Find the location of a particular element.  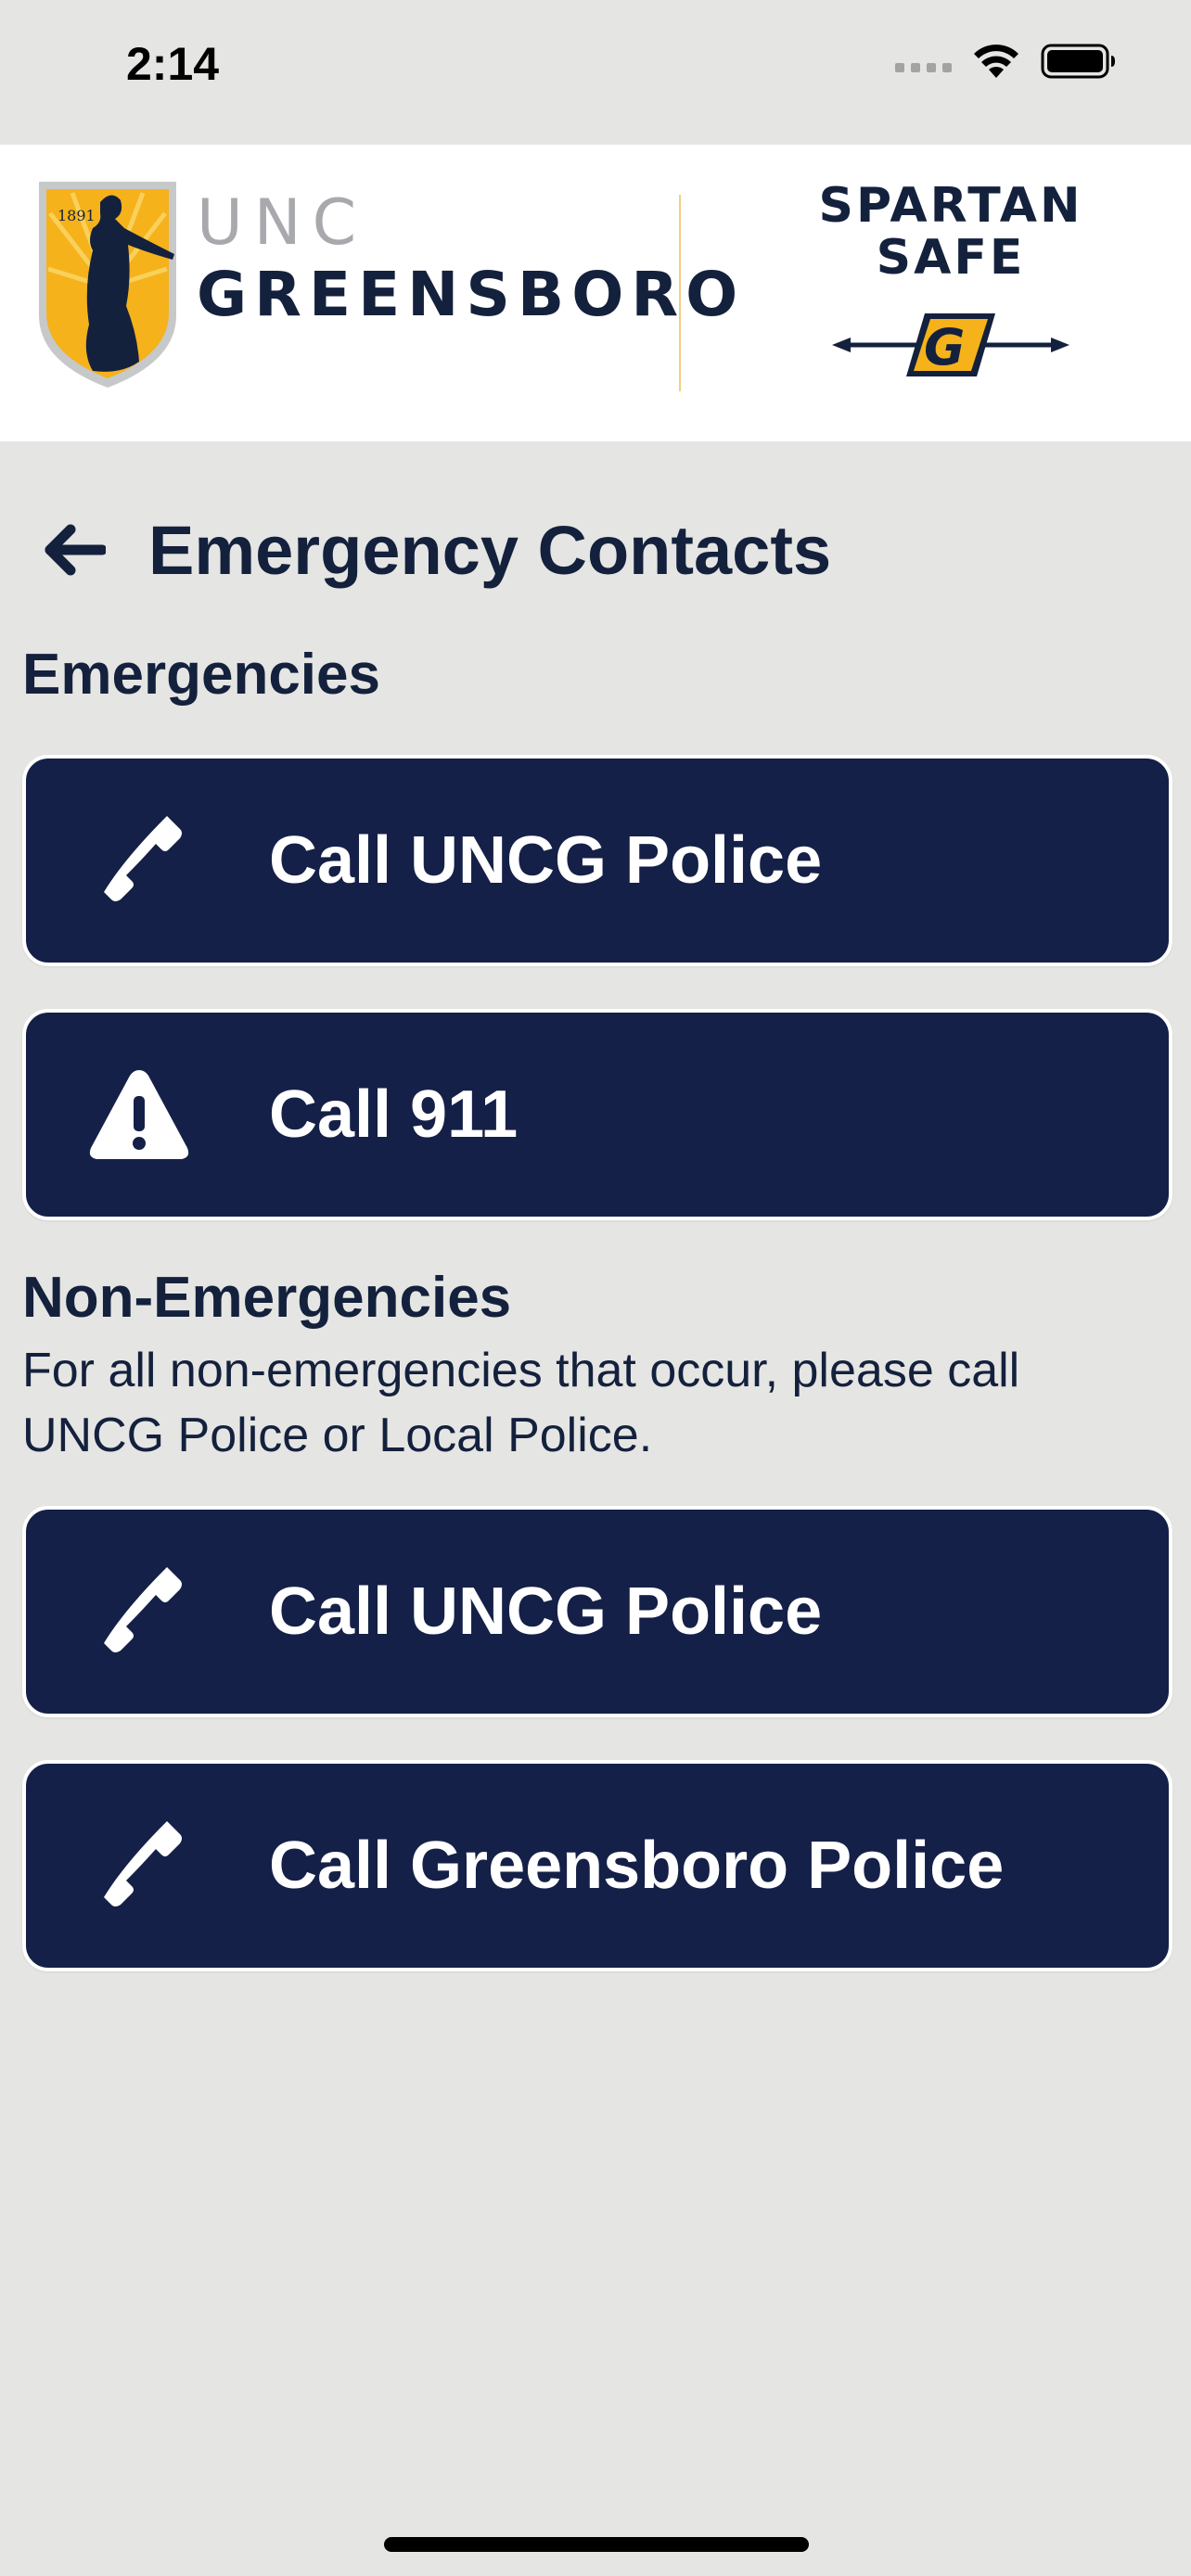

spartan-safe-line2: SAFE is located at coordinates (951, 258).